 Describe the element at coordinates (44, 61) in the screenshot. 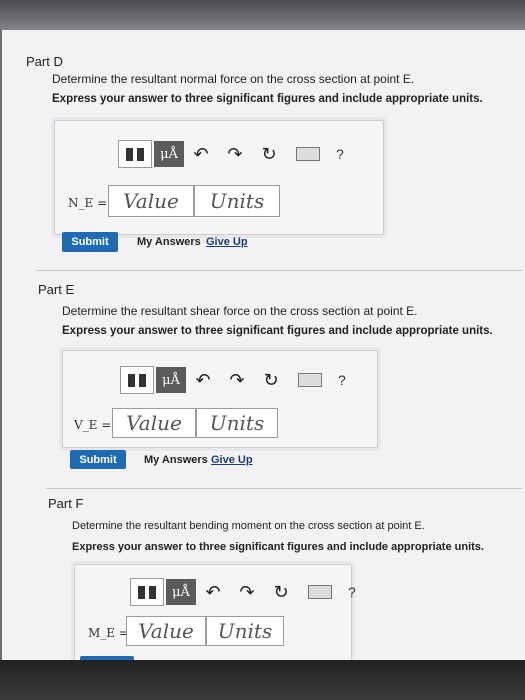

I see `part-d-title: Part D` at that location.